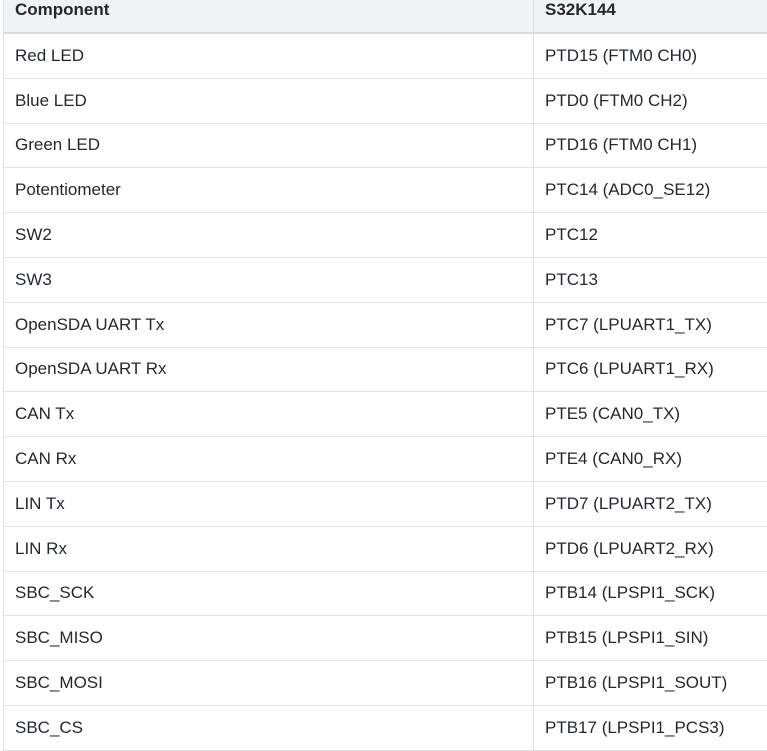 This screenshot has height=751, width=767. What do you see at coordinates (269, 414) in the screenshot?
I see `component-cell: CAN Tx` at bounding box center [269, 414].